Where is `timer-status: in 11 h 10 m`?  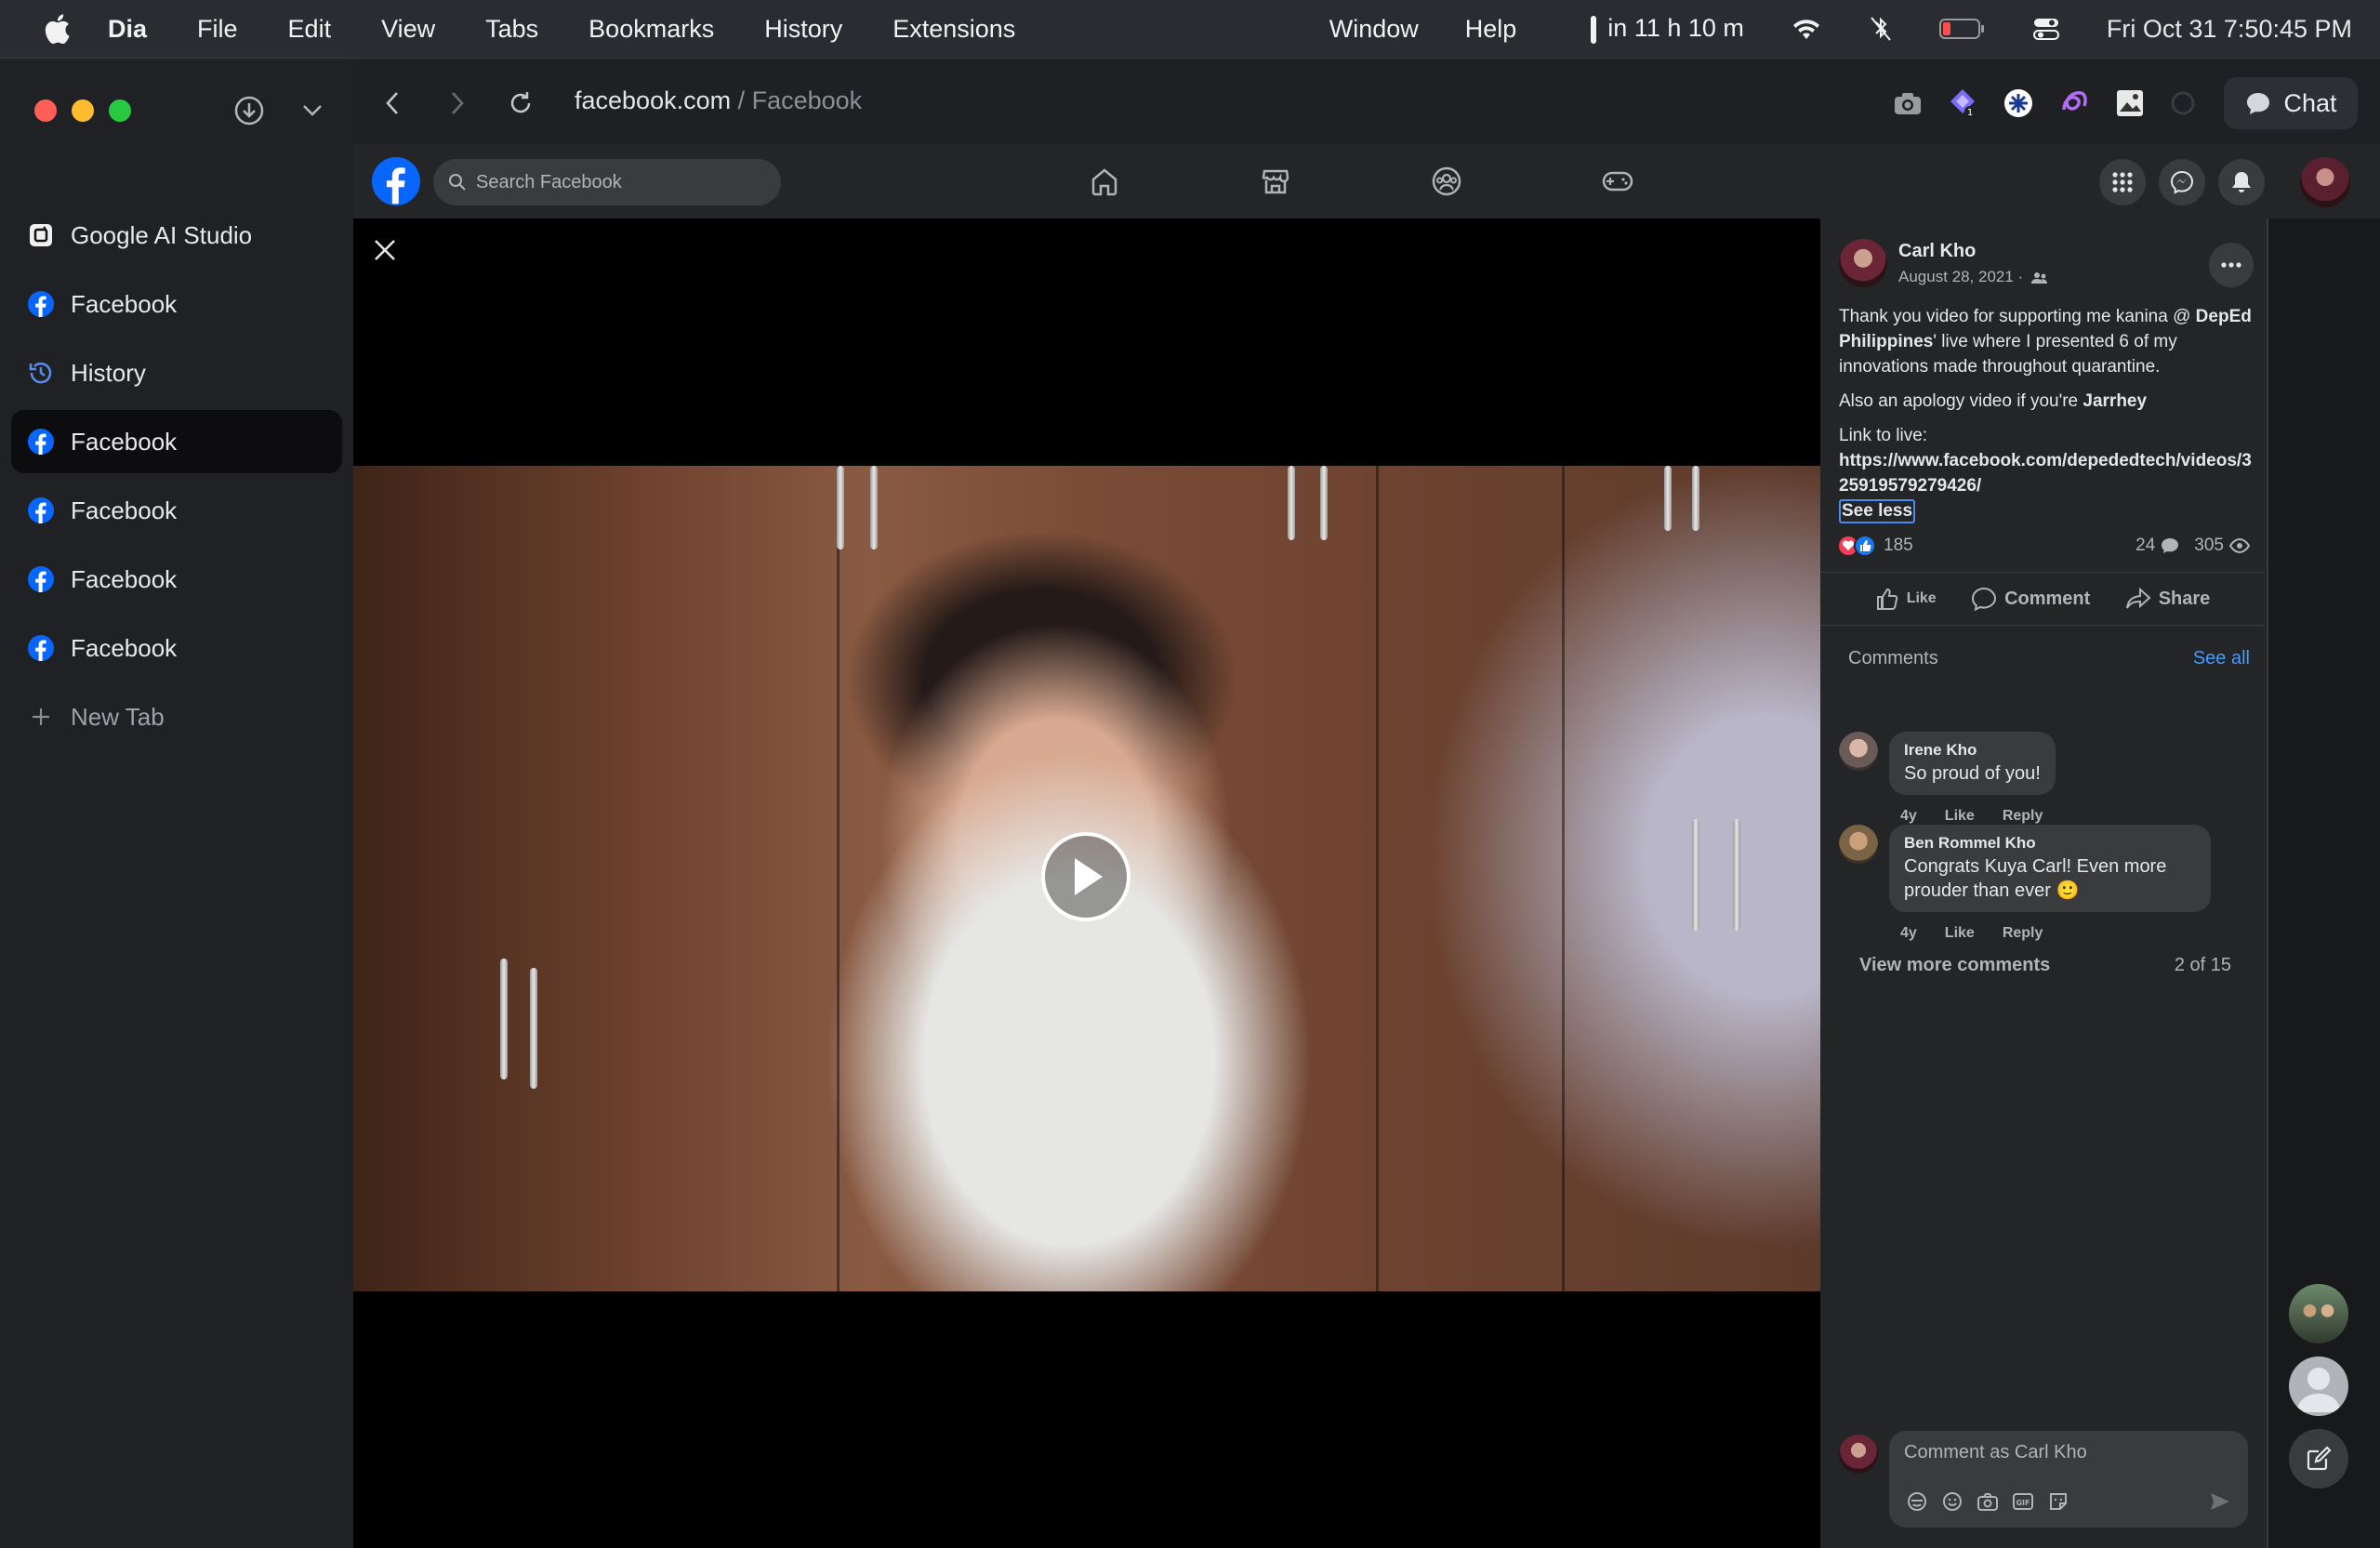 timer-status: in 11 h 10 m is located at coordinates (1667, 29).